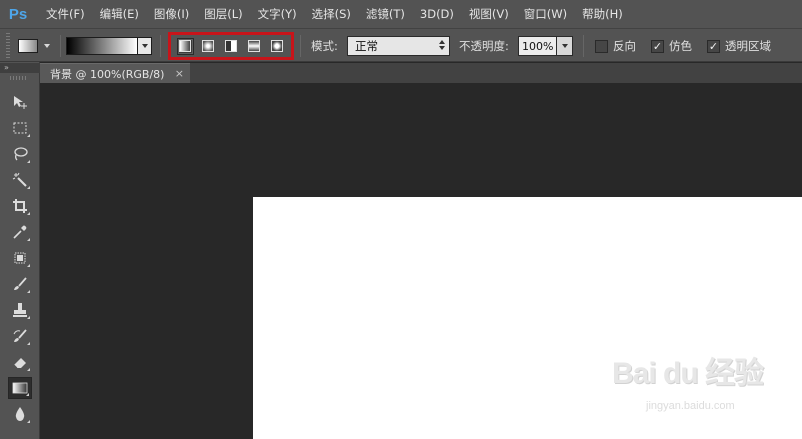 Image resolution: width=802 pixels, height=439 pixels. What do you see at coordinates (223, 14) in the screenshot?
I see `menu-layer: 图层(L)` at bounding box center [223, 14].